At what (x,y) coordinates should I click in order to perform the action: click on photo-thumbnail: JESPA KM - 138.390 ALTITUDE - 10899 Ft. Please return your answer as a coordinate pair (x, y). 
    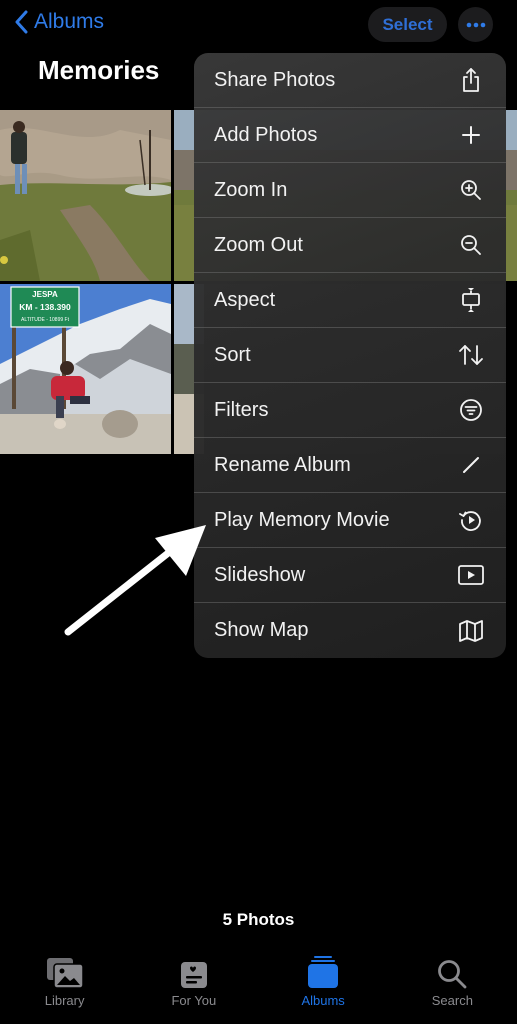
    Looking at the image, I should click on (85, 369).